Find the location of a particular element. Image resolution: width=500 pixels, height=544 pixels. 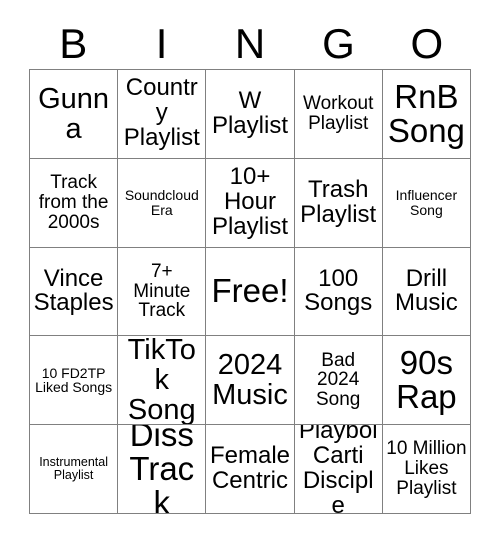

bingo-cell-label: 10 Million Likes Playlist is located at coordinates (426, 468).